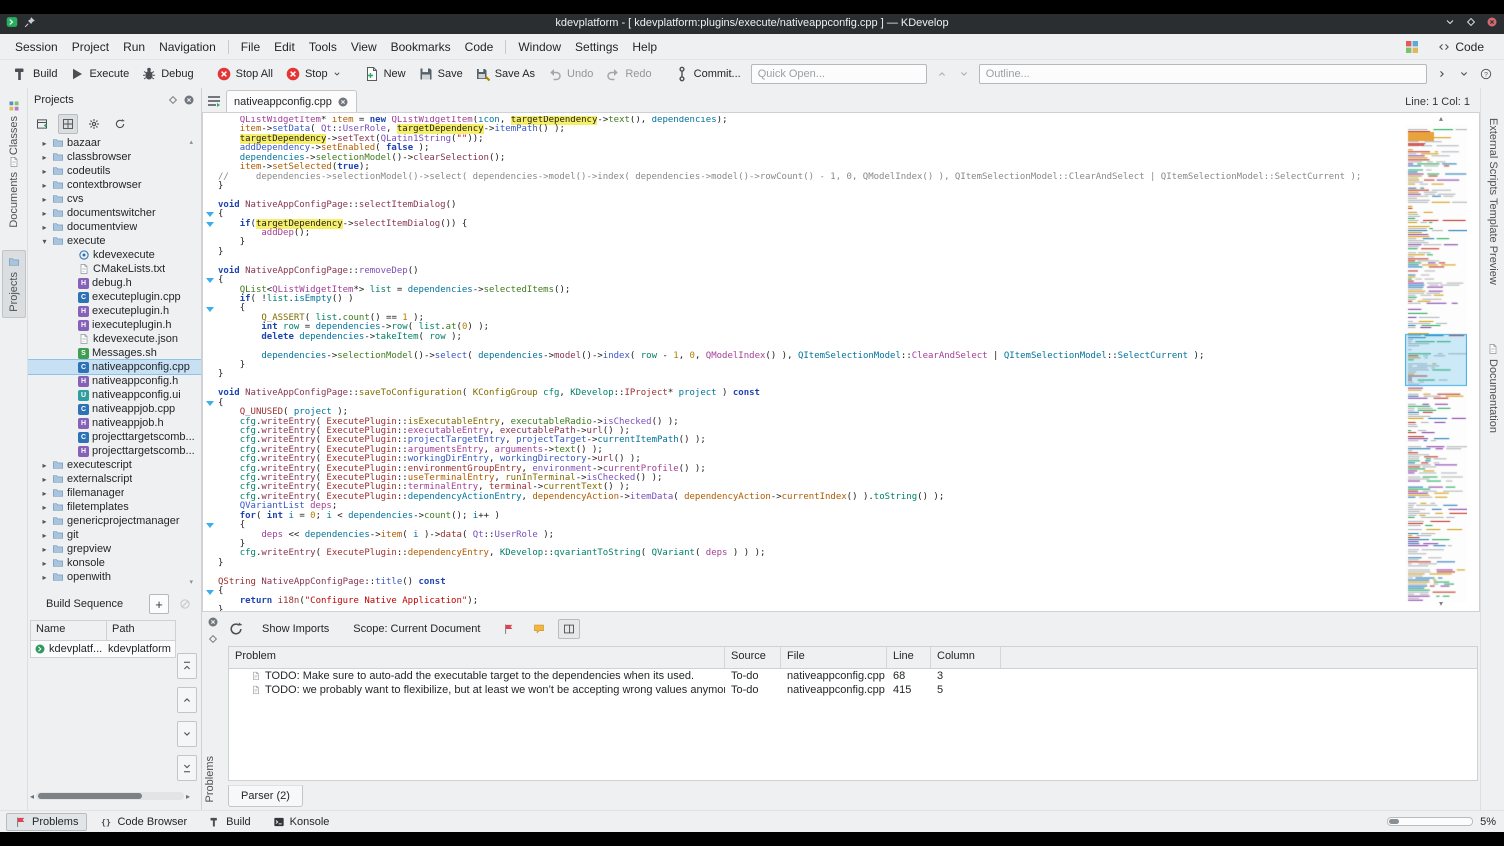 The width and height of the screenshot is (1504, 846). I want to click on tree-item-documentswitcher: ▸ documentswitcher, so click(114, 213).